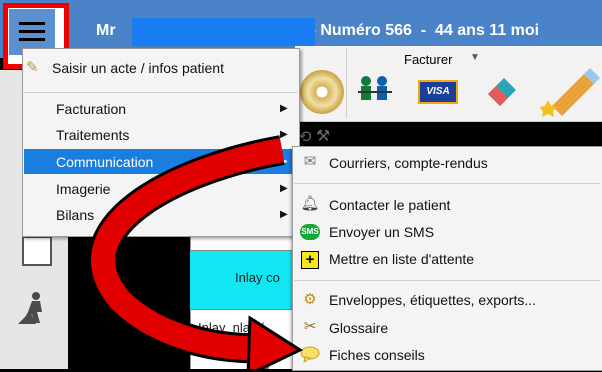 The height and width of the screenshot is (372, 602). Describe the element at coordinates (310, 161) in the screenshot. I see `envelope-icon: ✉` at that location.